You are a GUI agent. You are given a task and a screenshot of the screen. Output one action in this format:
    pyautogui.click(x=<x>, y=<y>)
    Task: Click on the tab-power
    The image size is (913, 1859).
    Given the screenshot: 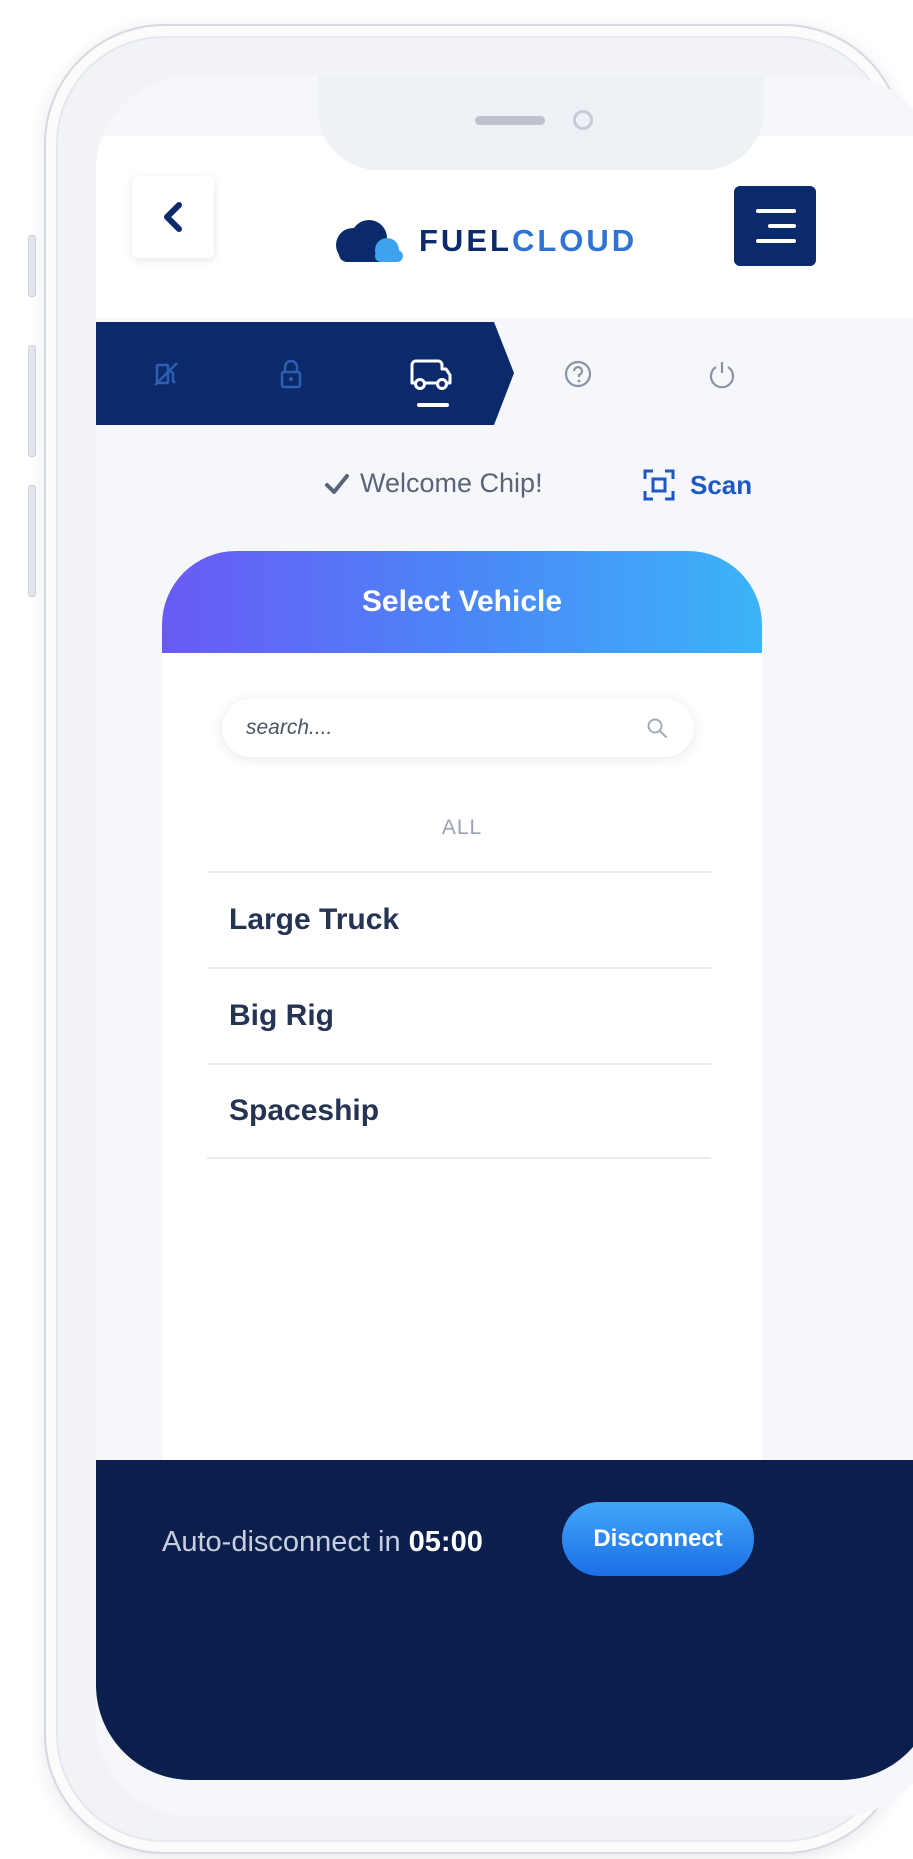 What is the action you would take?
    pyautogui.click(x=722, y=373)
    